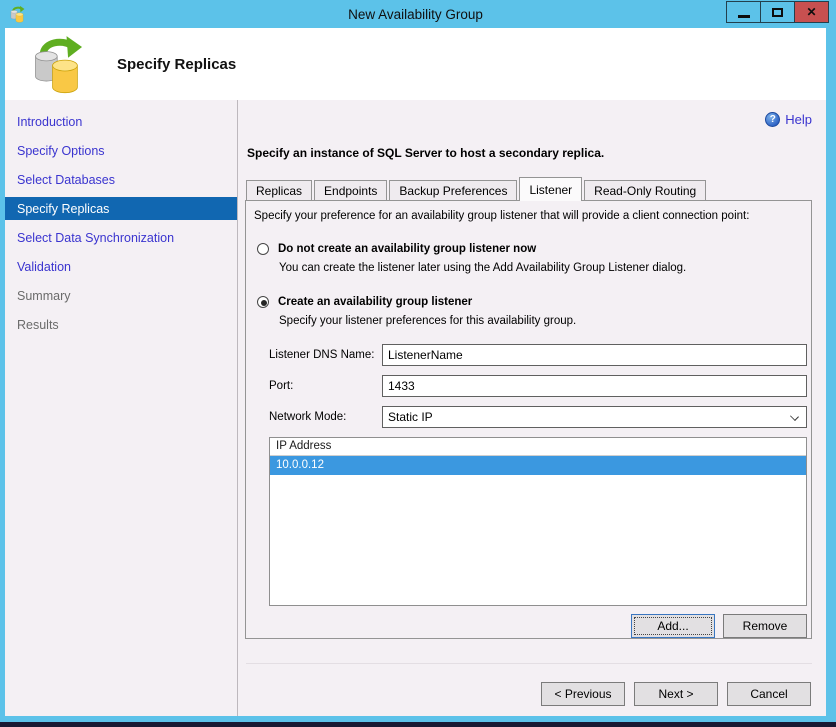 This screenshot has height=727, width=836. I want to click on ip-address-row: 10.0.0.12, so click(538, 465).